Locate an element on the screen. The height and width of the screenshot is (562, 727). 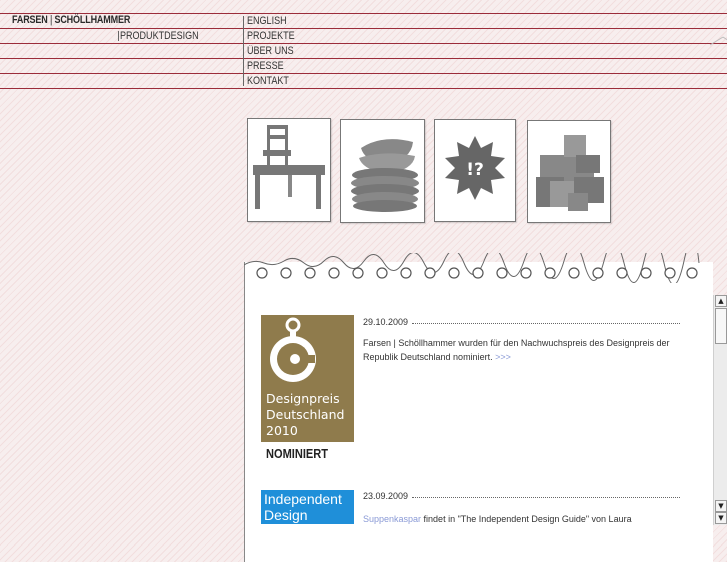
category-tile-furniture is located at coordinates (289, 170).